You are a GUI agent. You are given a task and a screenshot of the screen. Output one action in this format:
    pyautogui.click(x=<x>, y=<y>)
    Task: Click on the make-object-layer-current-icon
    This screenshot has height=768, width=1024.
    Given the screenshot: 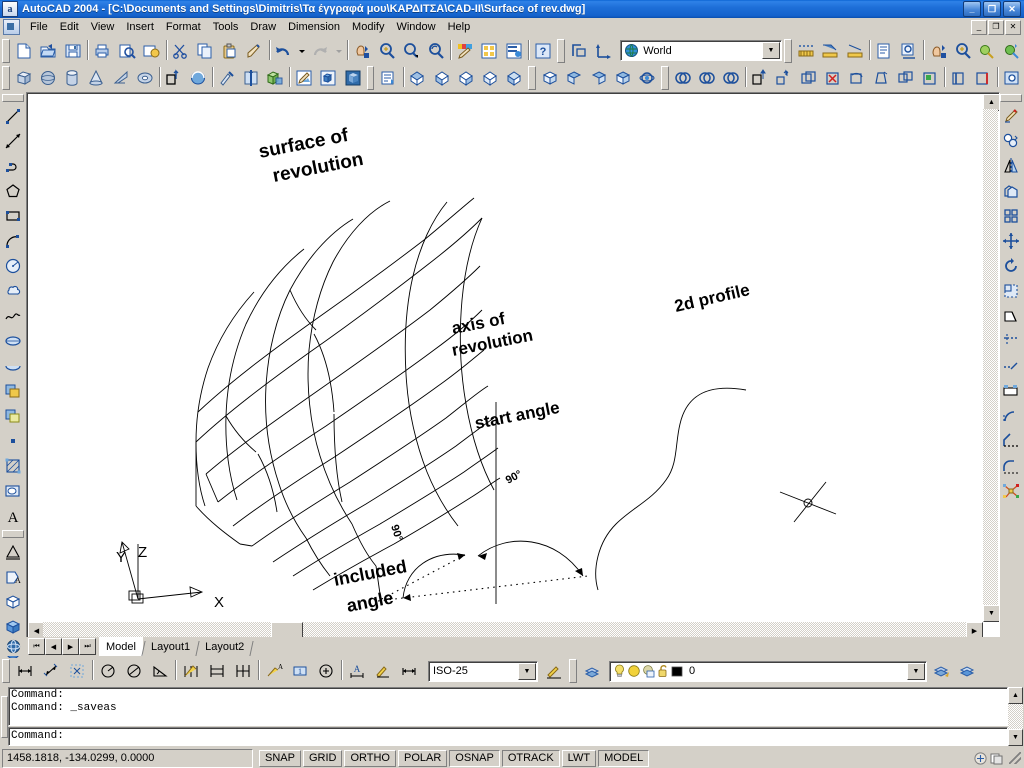 What is the action you would take?
    pyautogui.click(x=942, y=671)
    